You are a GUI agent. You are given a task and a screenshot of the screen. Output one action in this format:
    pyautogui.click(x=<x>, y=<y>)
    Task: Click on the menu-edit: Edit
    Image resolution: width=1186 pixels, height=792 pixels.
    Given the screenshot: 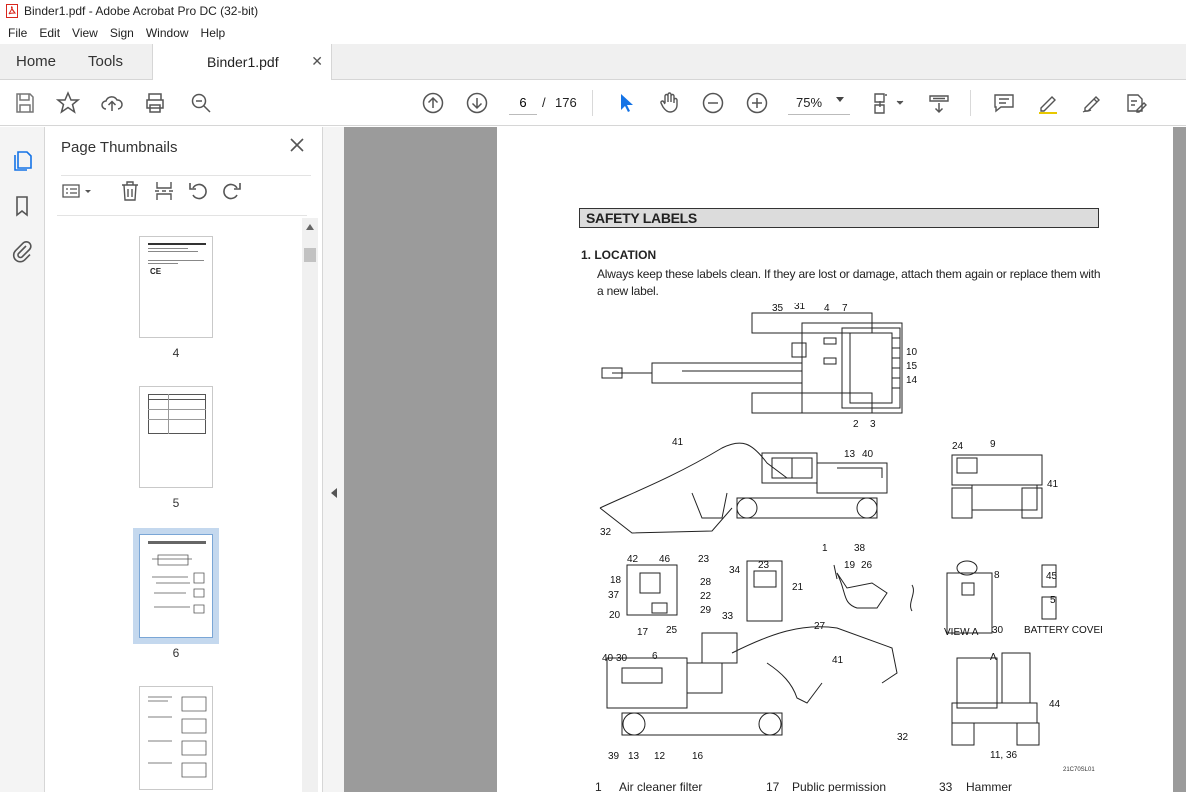 What is the action you would take?
    pyautogui.click(x=49, y=33)
    